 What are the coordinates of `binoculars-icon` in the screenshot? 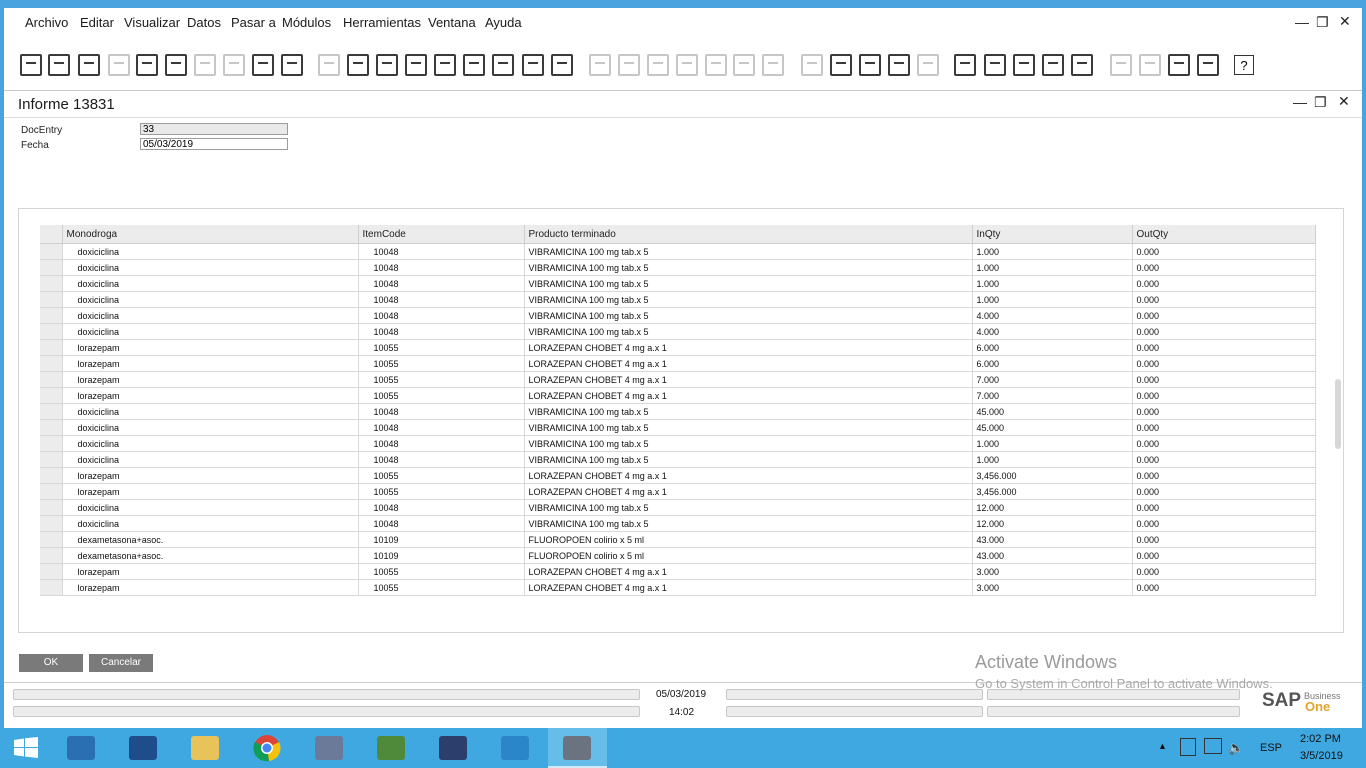 It's located at (329, 65).